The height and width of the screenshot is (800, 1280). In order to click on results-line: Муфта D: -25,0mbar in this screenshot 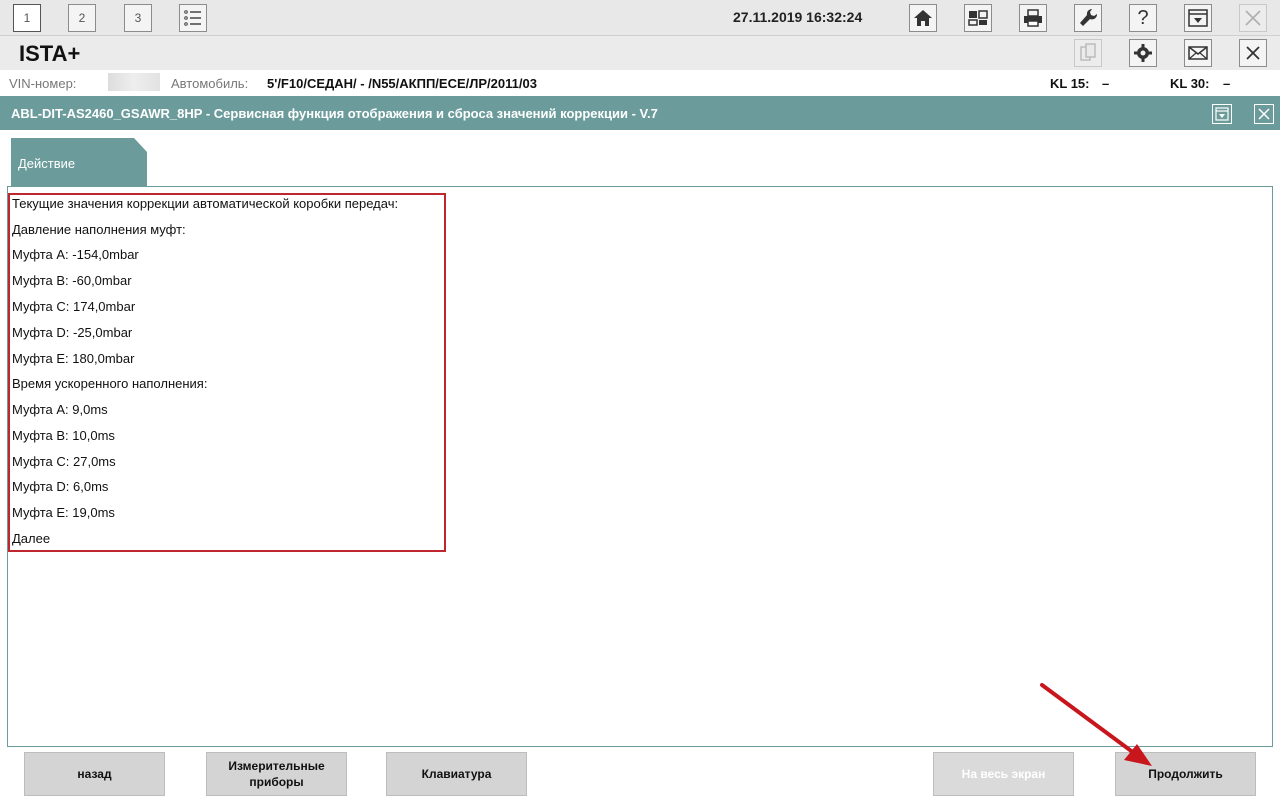, I will do `click(72, 332)`.